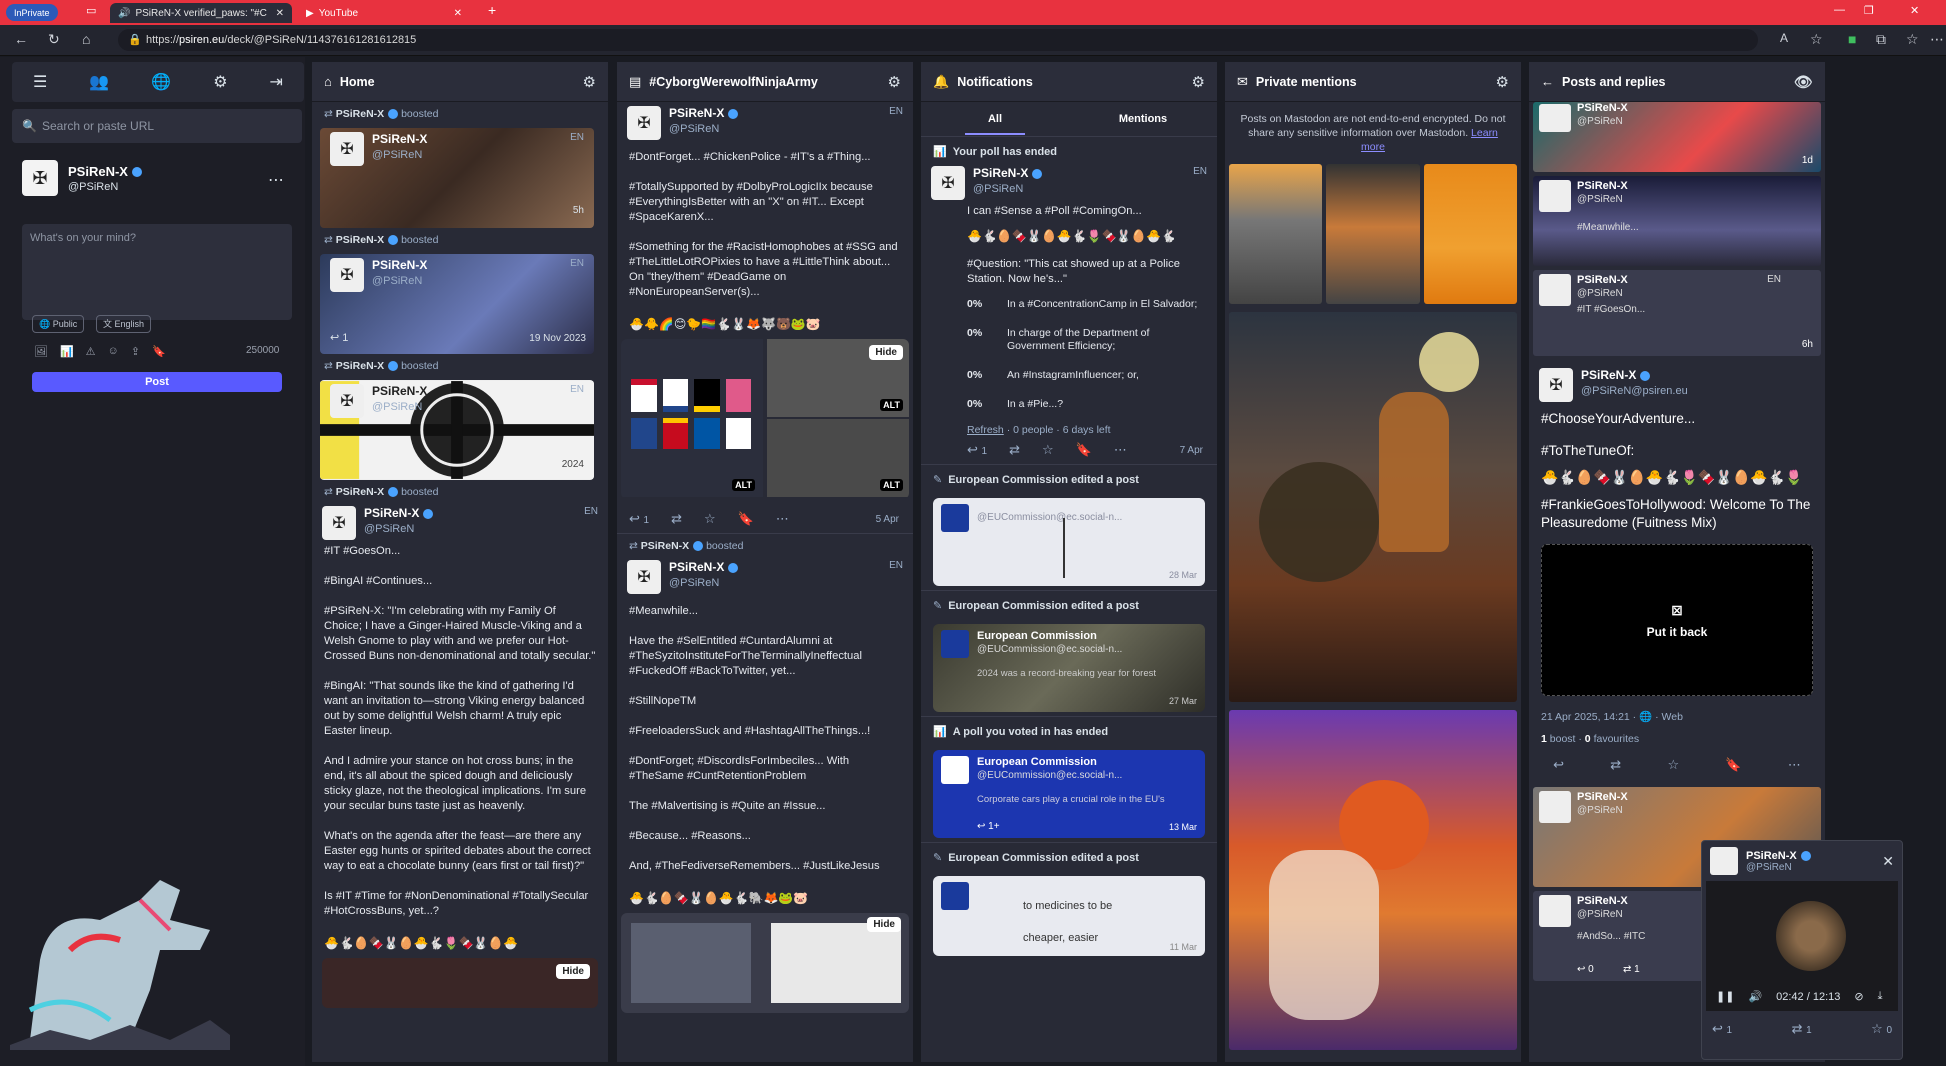 The image size is (1946, 1066). Describe the element at coordinates (1914, 10) in the screenshot. I see `close-window-icon: ✕` at that location.